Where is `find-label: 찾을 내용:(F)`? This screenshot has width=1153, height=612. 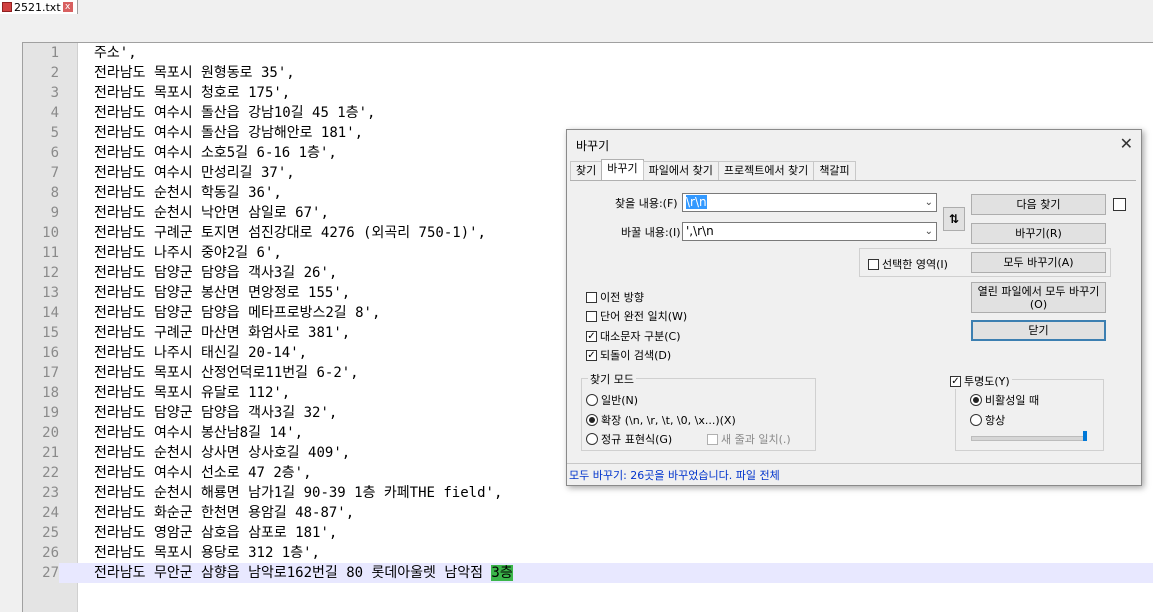
find-label: 찾을 내용:(F) is located at coordinates (646, 203).